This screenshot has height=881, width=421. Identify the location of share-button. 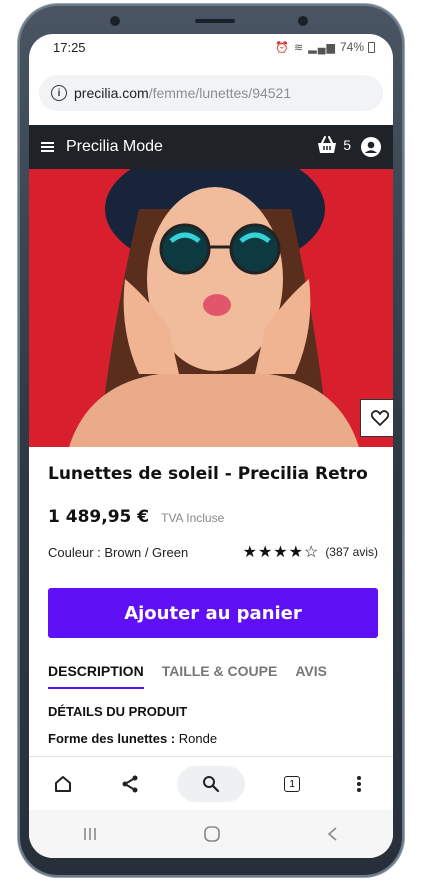
(130, 784).